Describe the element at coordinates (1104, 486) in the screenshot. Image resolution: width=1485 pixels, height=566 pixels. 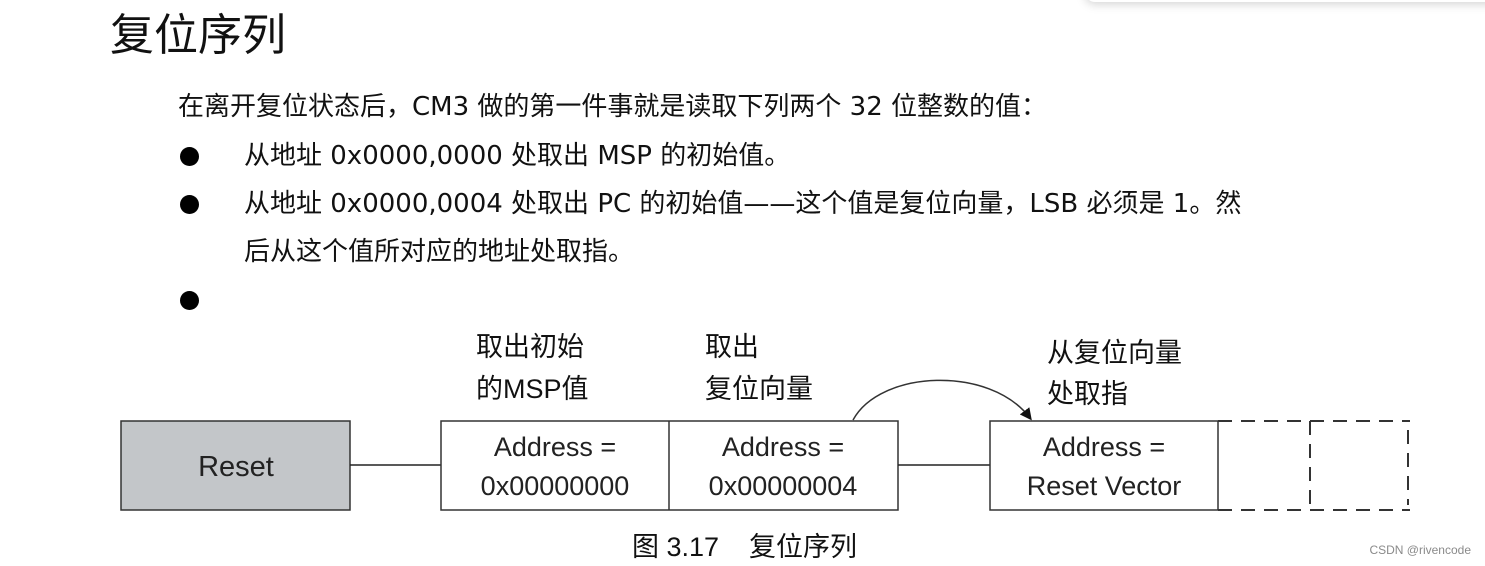
I see `address-box-reset-line2: Reset Vector` at that location.